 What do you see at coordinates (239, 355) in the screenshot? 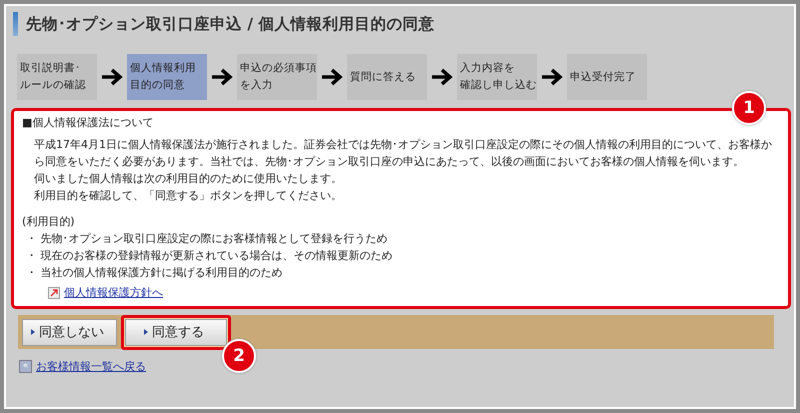
I see `callout-badge: 2` at bounding box center [239, 355].